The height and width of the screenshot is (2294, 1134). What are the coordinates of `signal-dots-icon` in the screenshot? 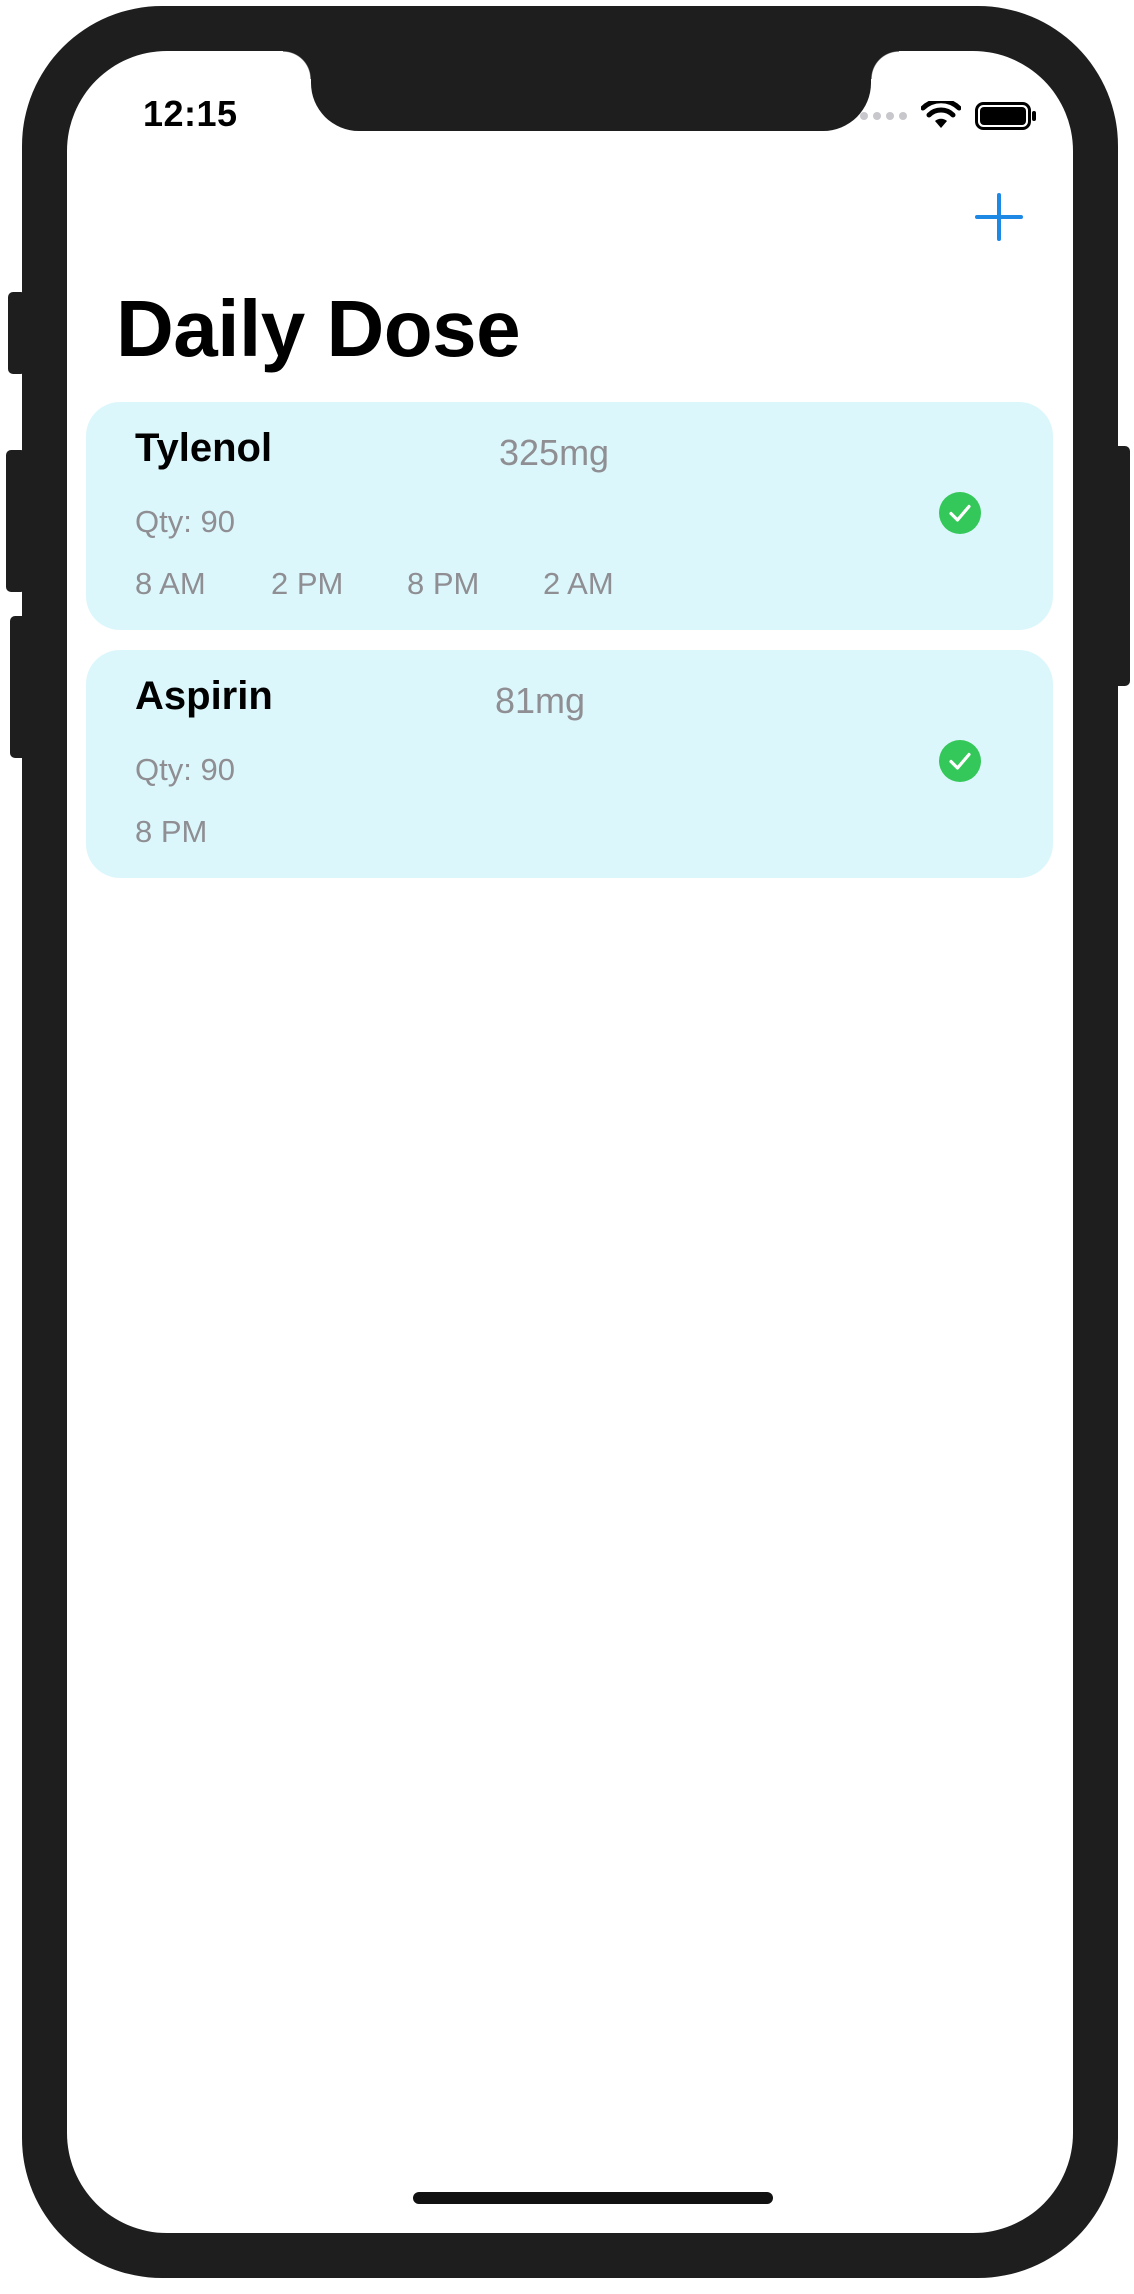 It's located at (883, 116).